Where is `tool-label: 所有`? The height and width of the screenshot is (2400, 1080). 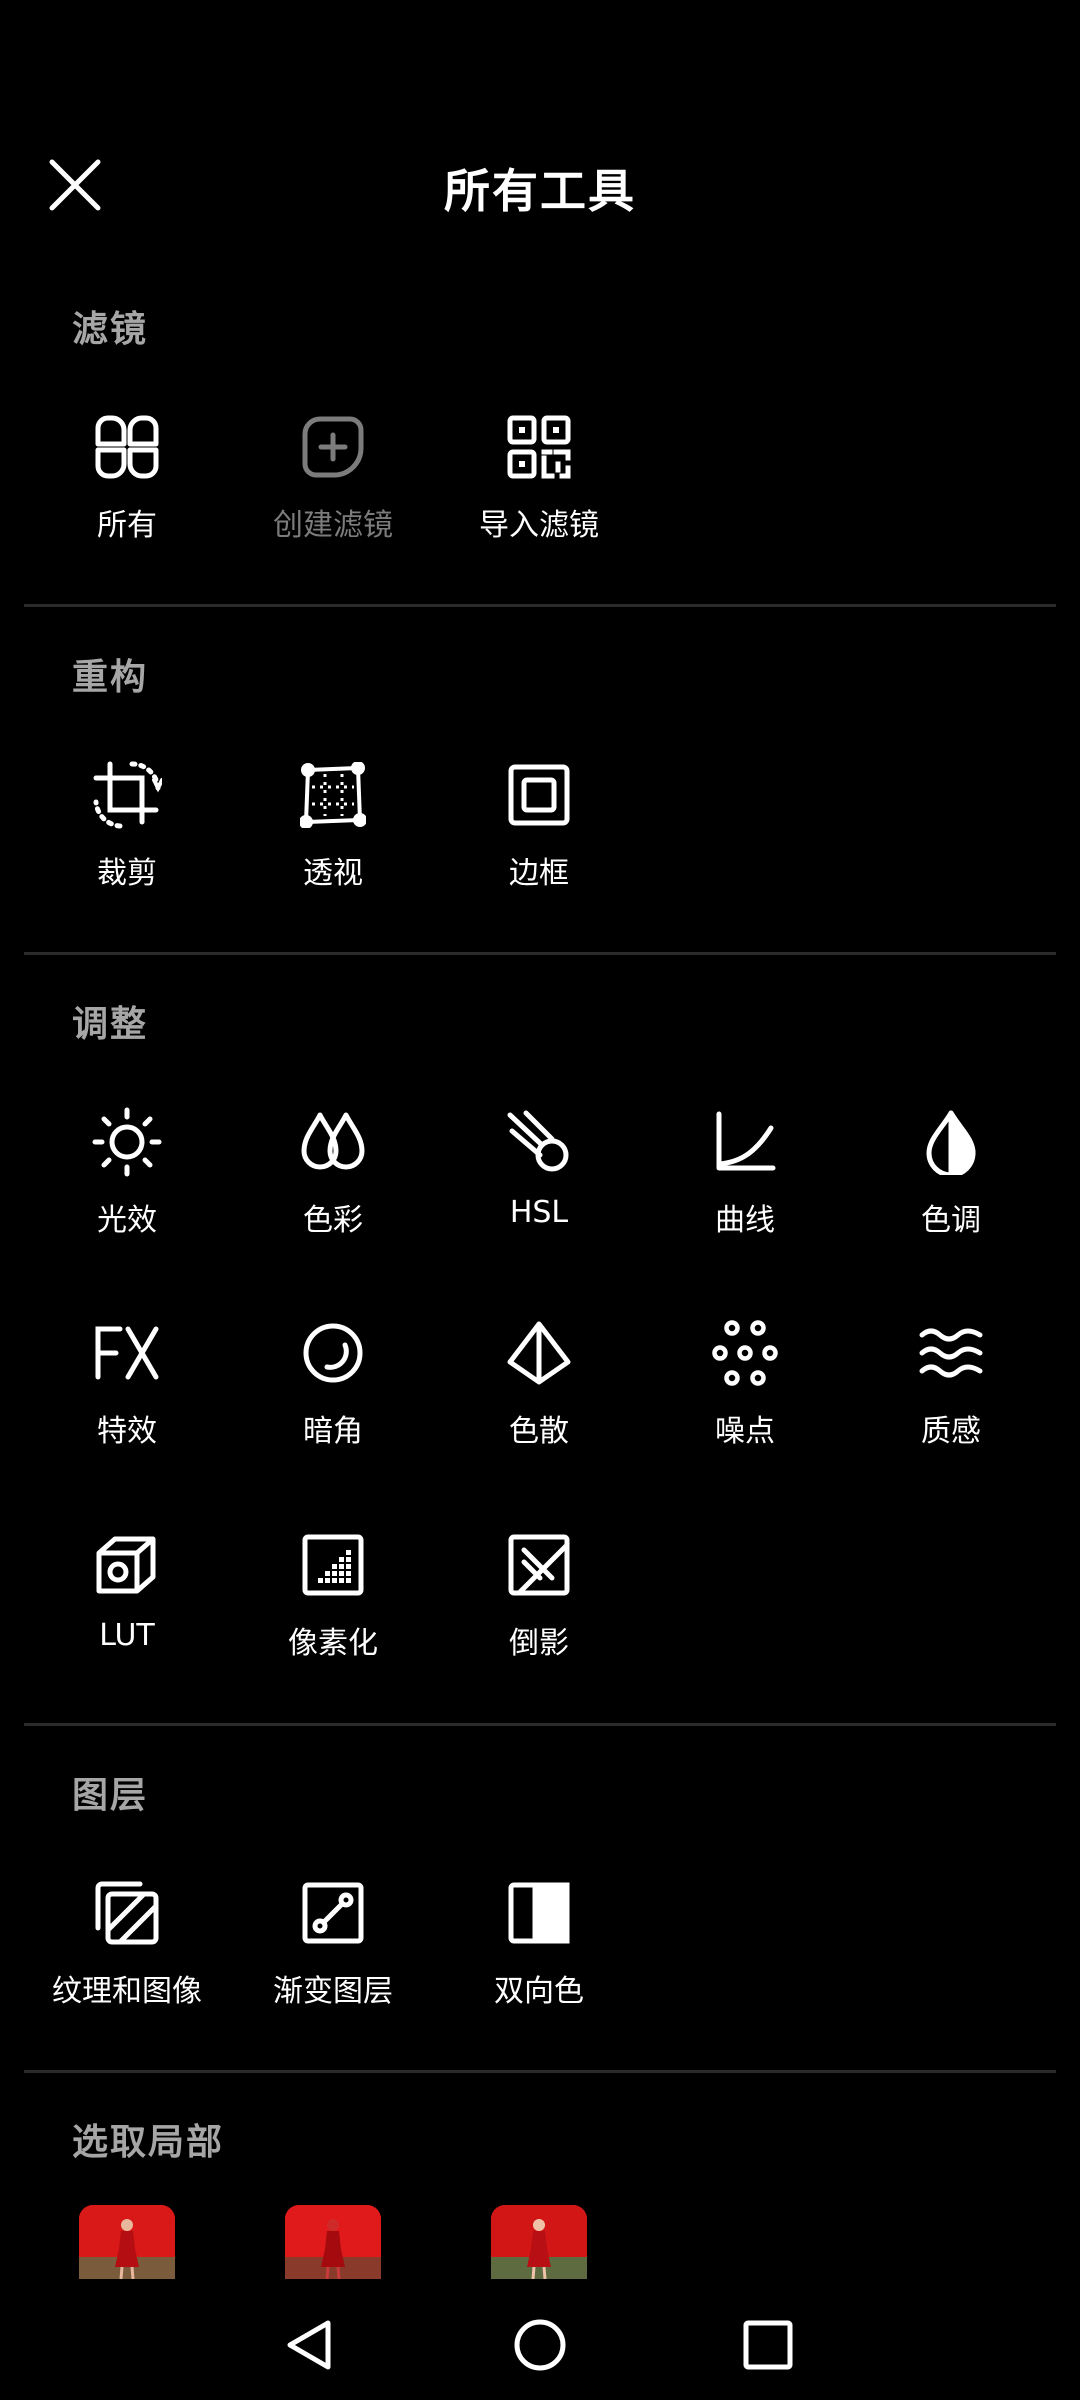
tool-label: 所有 is located at coordinates (127, 525).